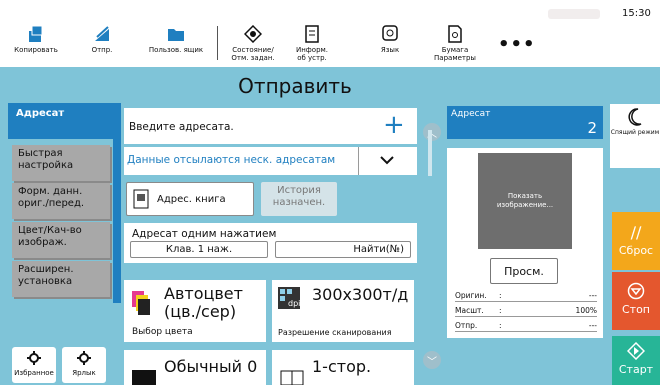 The image size is (660, 385). I want to click on sides-value: 1-стор., so click(342, 366).